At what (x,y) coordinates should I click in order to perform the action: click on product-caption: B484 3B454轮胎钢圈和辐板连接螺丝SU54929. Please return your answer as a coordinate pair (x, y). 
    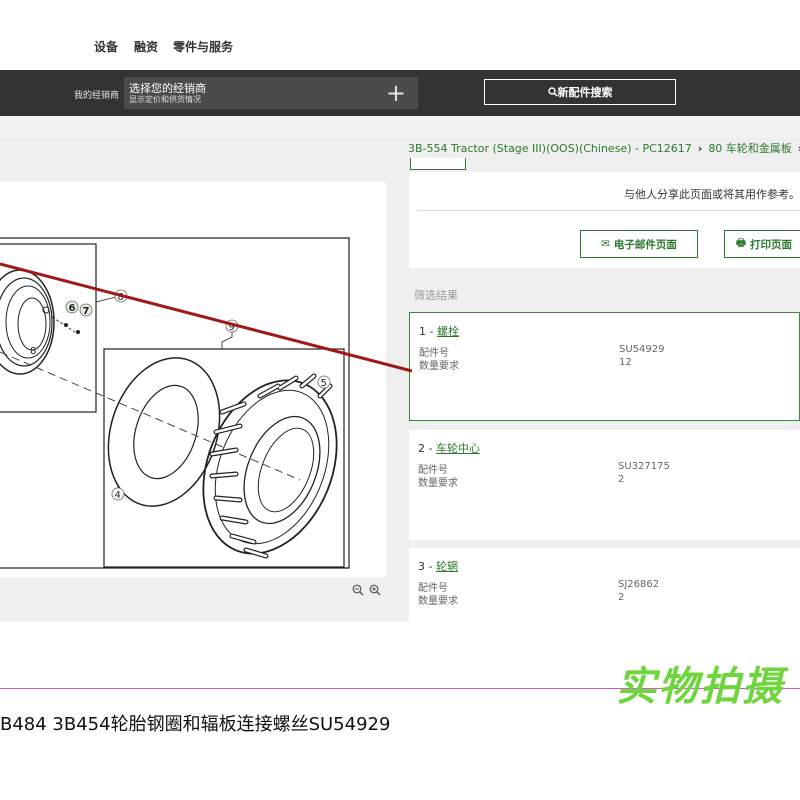
    Looking at the image, I should click on (195, 724).